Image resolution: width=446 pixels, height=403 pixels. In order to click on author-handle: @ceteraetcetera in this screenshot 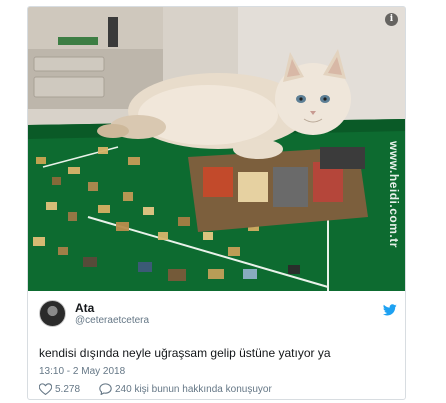, I will do `click(112, 320)`.